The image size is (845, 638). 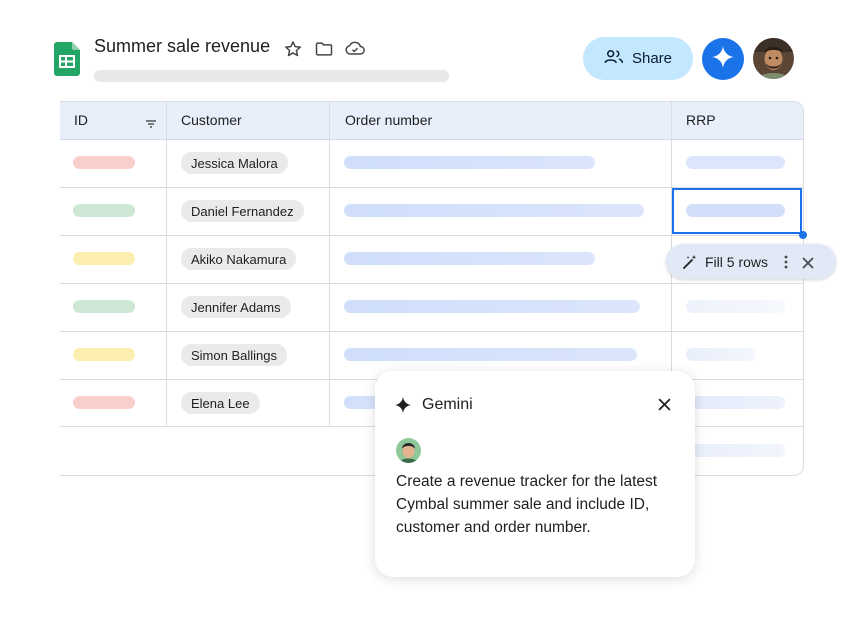 I want to click on fill-rows-chip: Fill 5 rows, so click(x=751, y=261).